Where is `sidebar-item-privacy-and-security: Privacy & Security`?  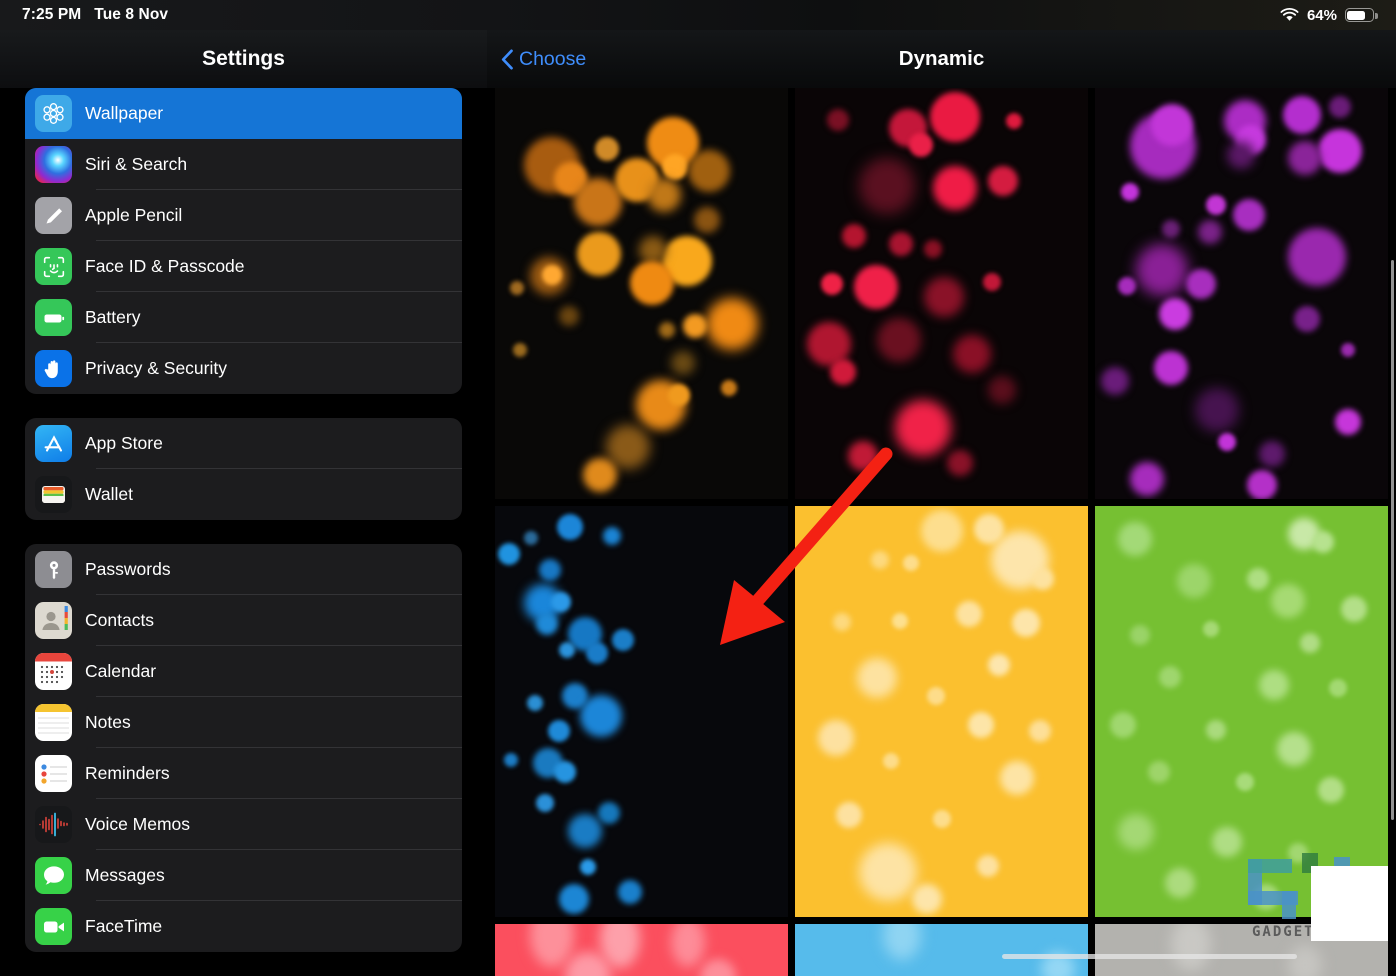
sidebar-item-privacy-and-security: Privacy & Security is located at coordinates (243, 368).